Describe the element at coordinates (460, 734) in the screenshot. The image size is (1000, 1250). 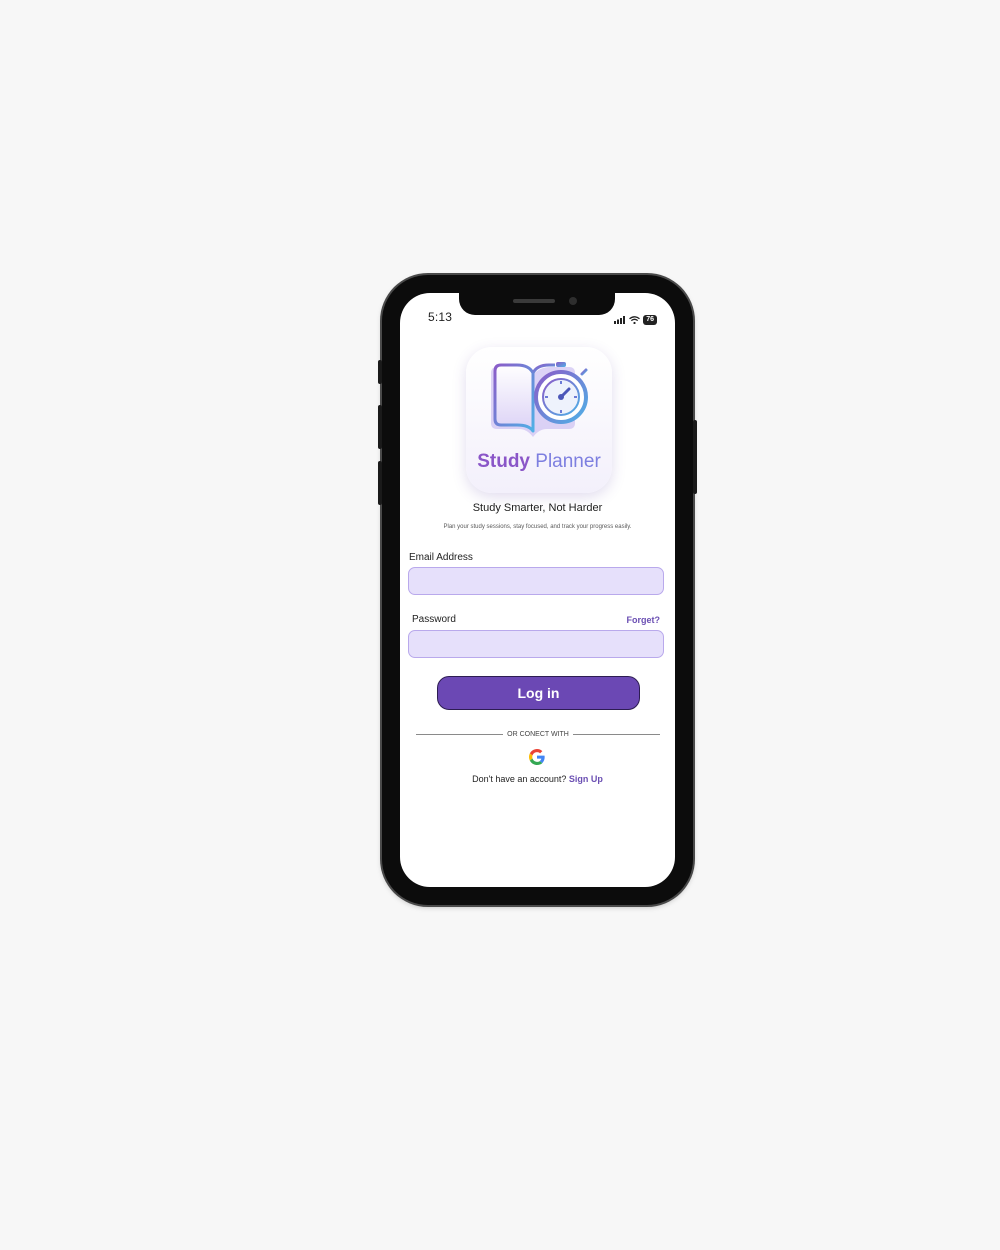
I see `divider-line-left` at that location.